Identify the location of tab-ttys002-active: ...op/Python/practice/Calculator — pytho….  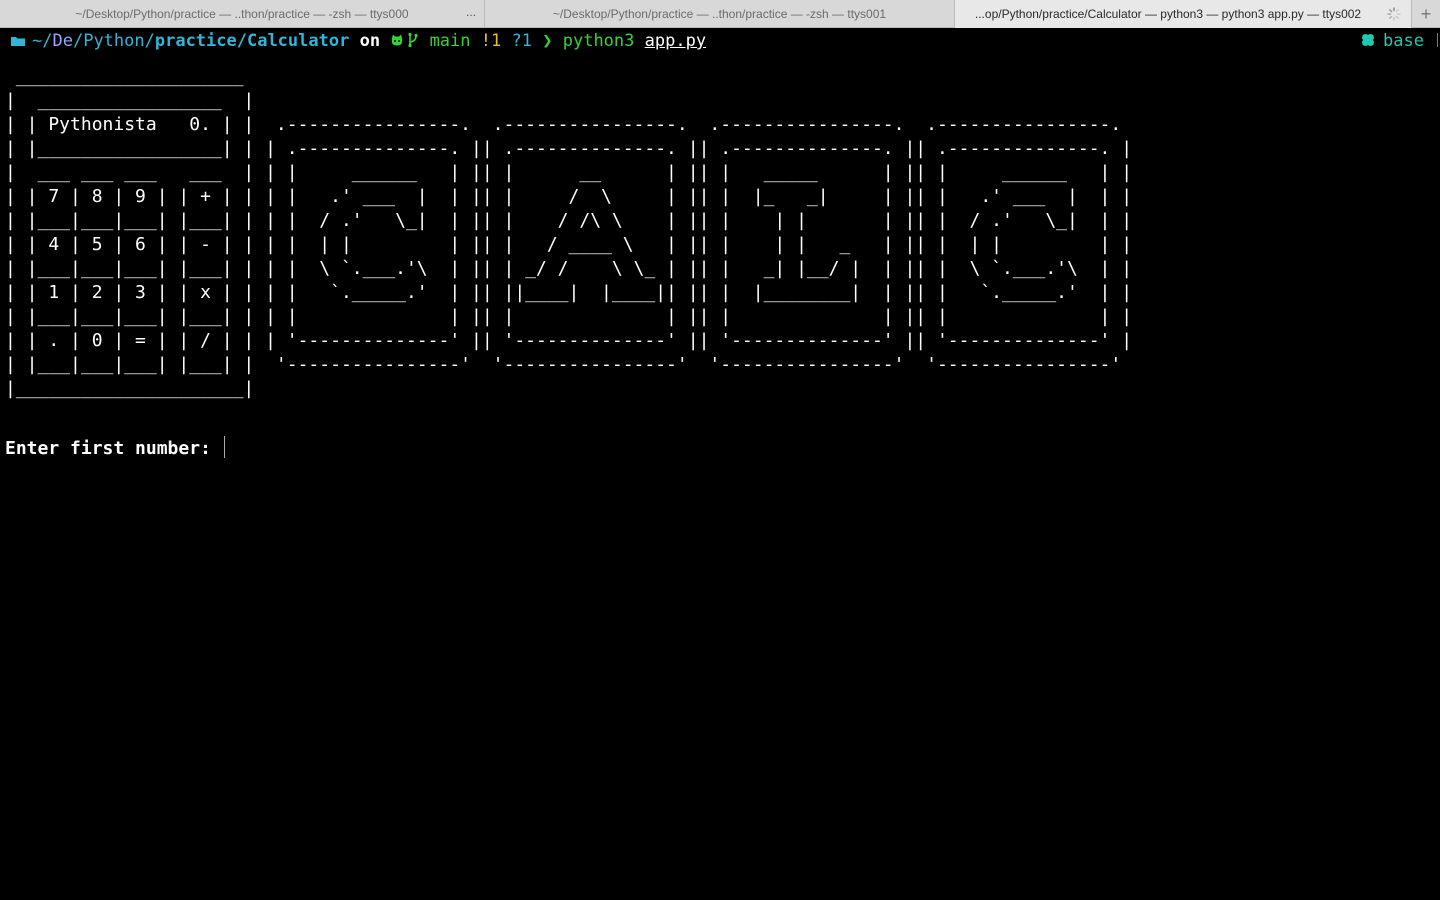
(1183, 14).